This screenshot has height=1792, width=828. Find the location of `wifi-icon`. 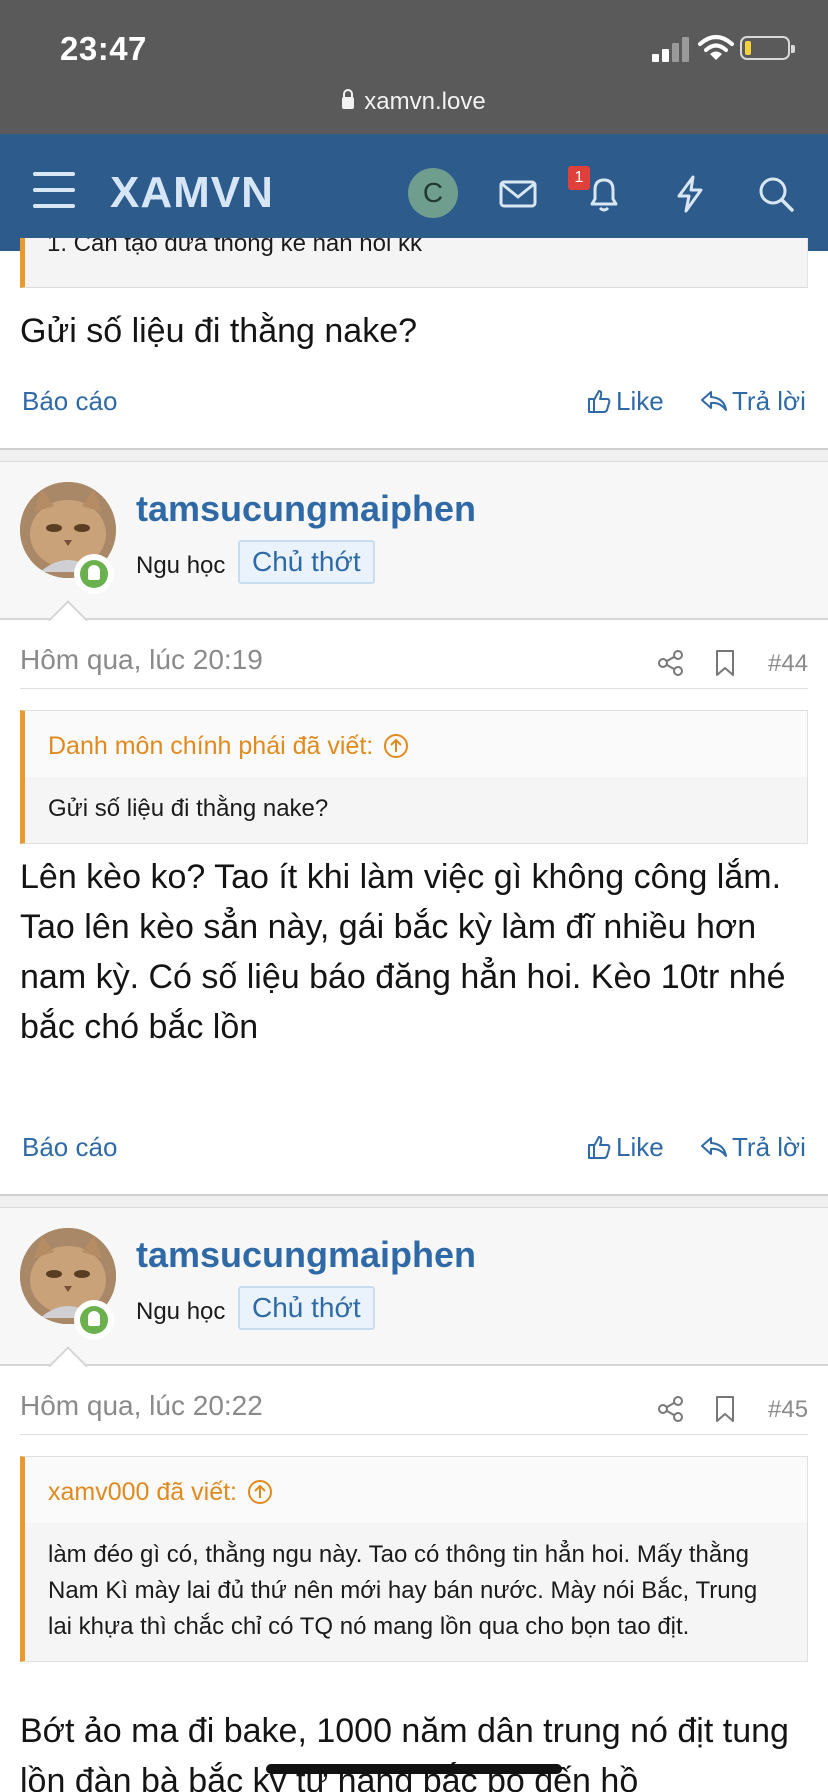

wifi-icon is located at coordinates (716, 47).